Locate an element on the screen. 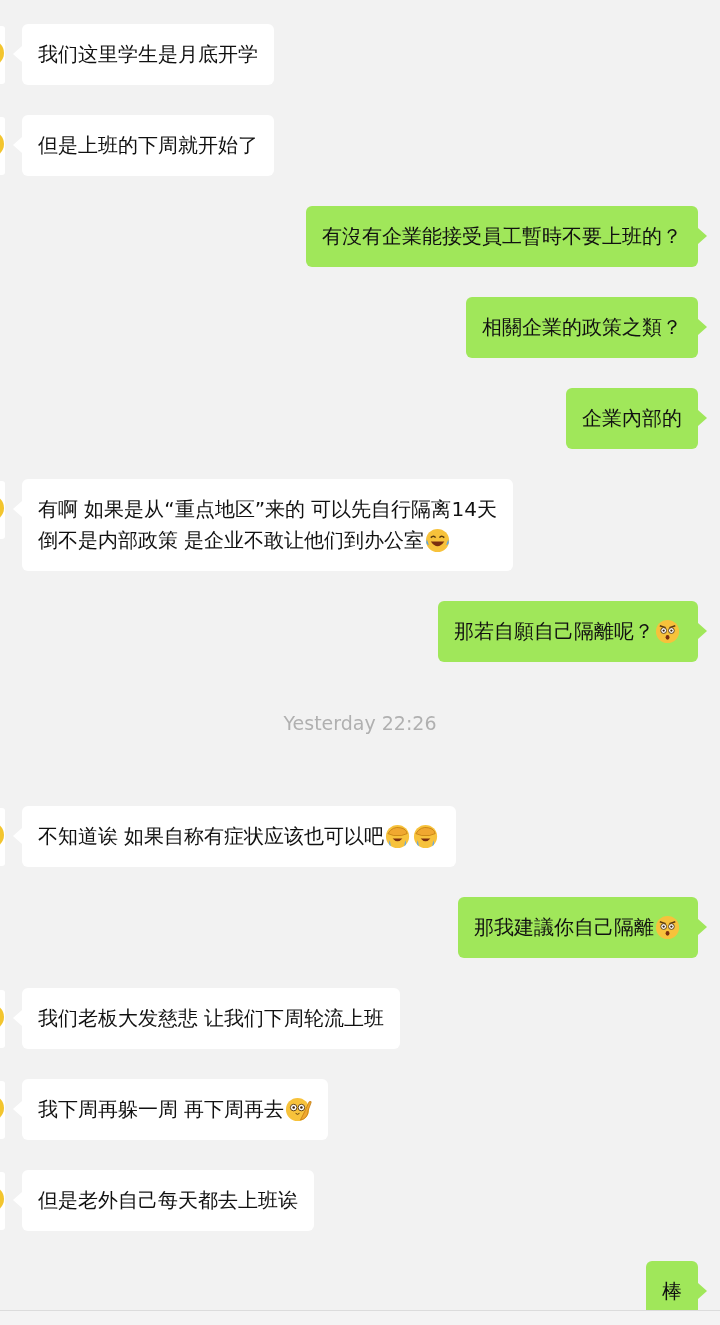  message-text: 有啊 如果是从“重点地区”来的 可以先自行隔离14天 is located at coordinates (267, 509).